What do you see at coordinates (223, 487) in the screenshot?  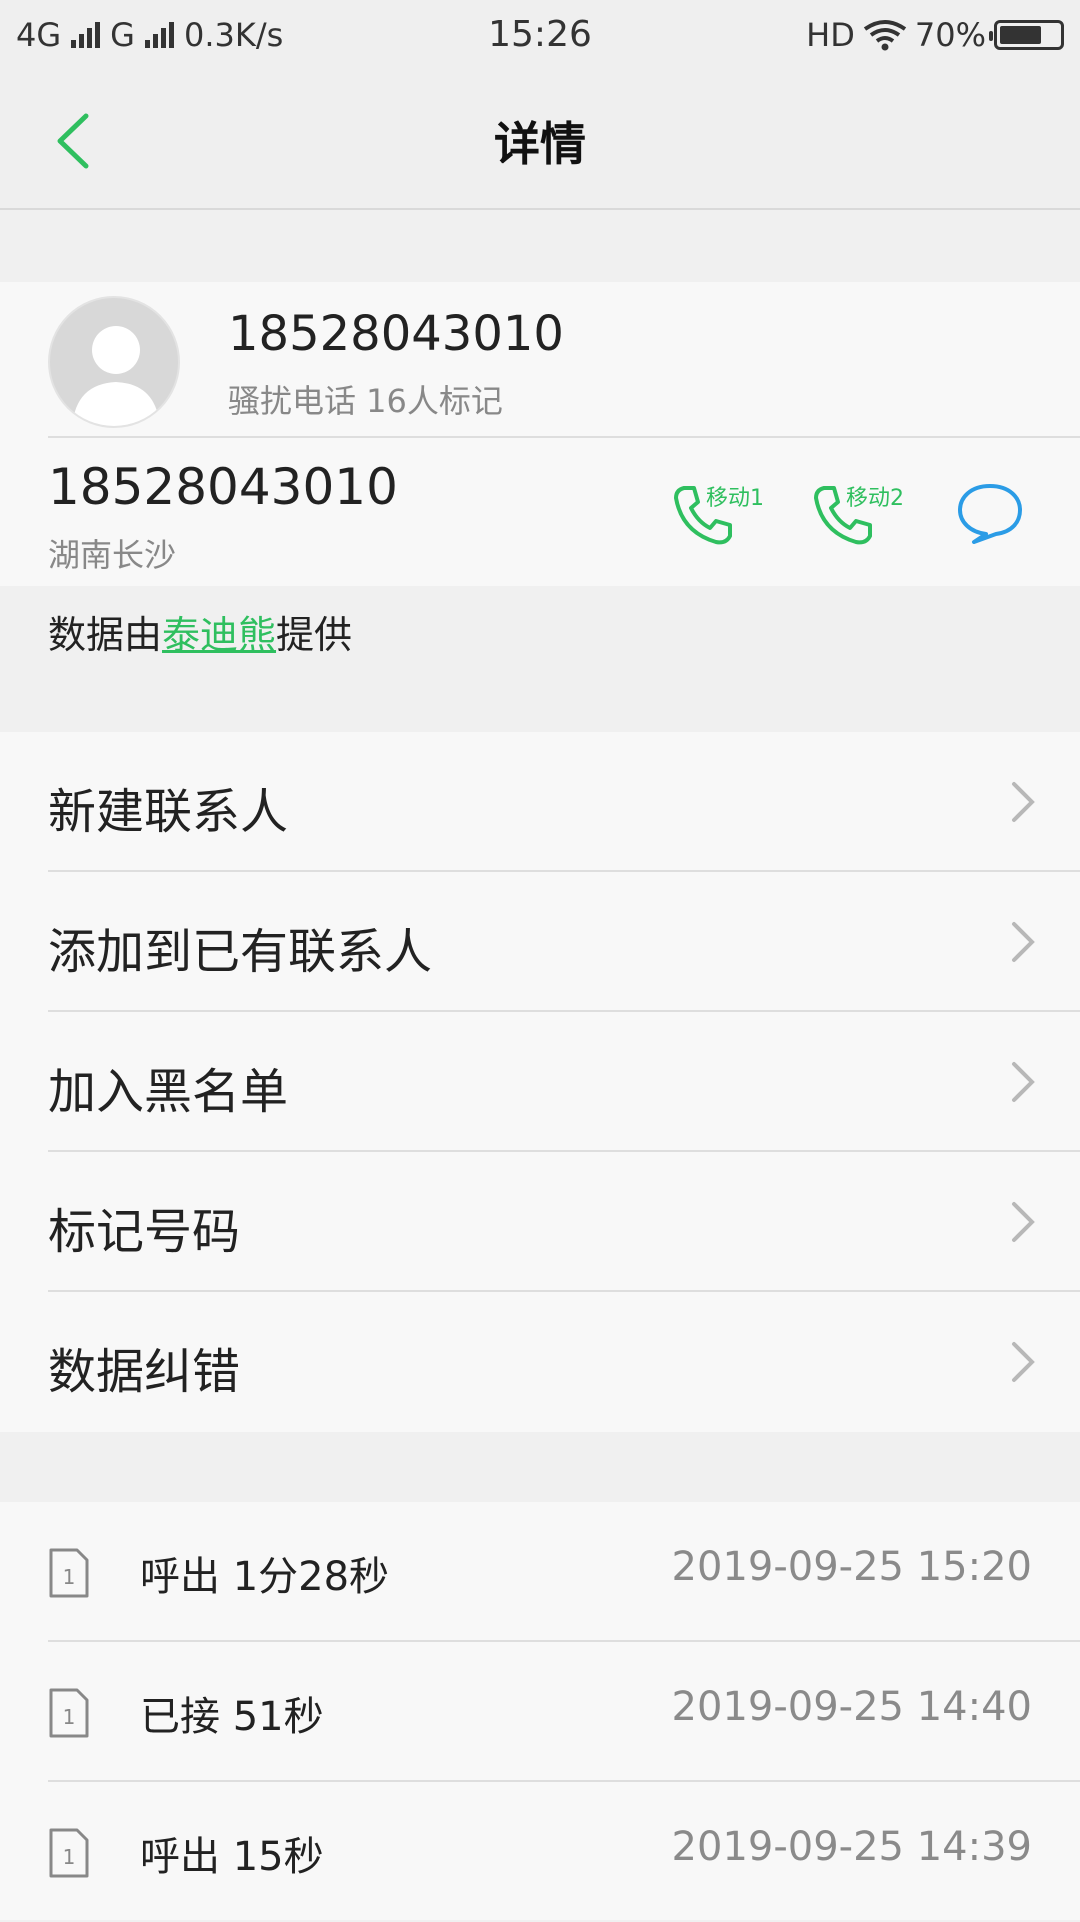 I see `phone-number-secondary: 18528043010` at bounding box center [223, 487].